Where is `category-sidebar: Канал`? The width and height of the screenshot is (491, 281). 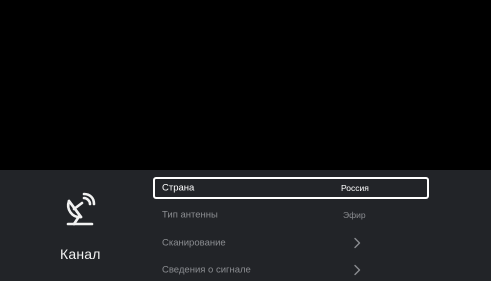 category-sidebar: Канал is located at coordinates (74, 225).